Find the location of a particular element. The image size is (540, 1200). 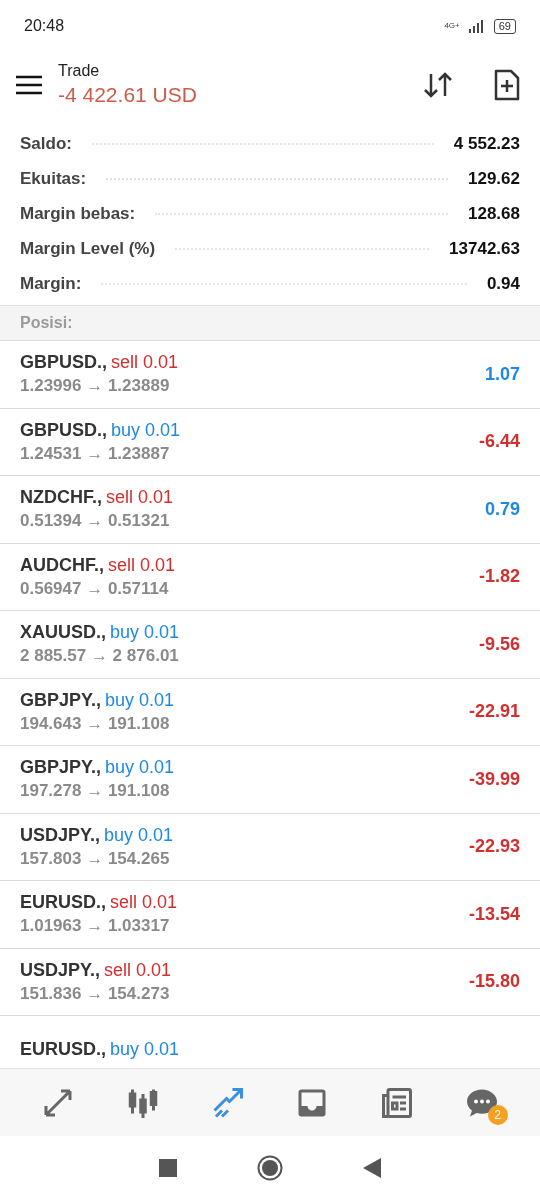

battery-indicator: 69 is located at coordinates (504, 26).